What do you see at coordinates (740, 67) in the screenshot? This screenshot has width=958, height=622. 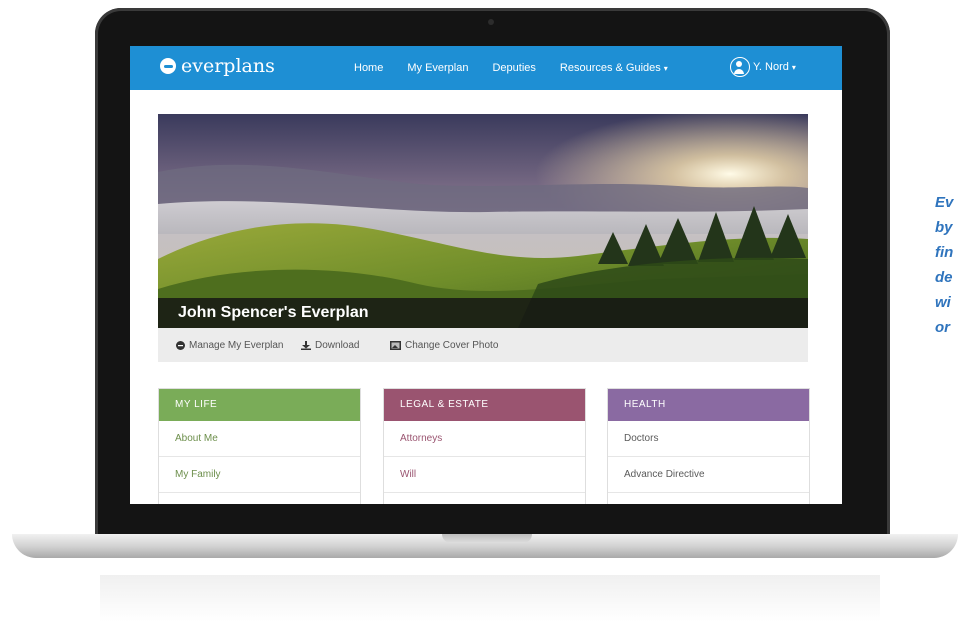 I see `user-avatar-icon` at bounding box center [740, 67].